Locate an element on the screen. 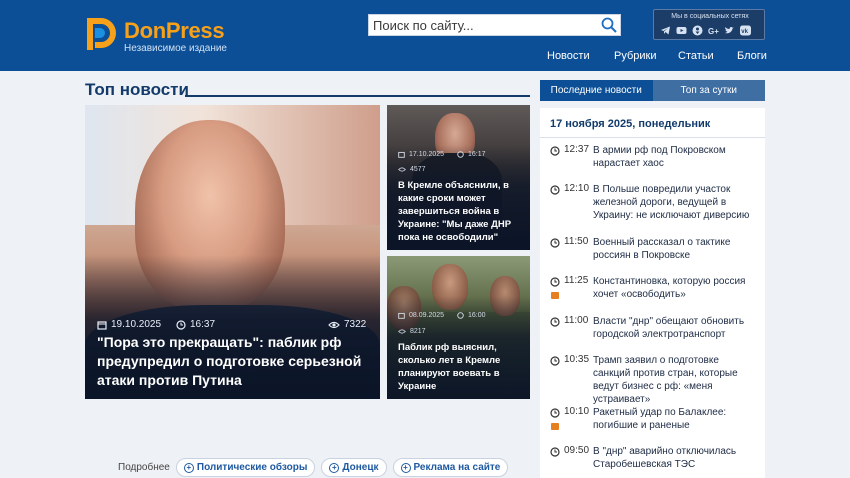 The image size is (850, 478). news-time: 10:35 is located at coordinates (577, 359).